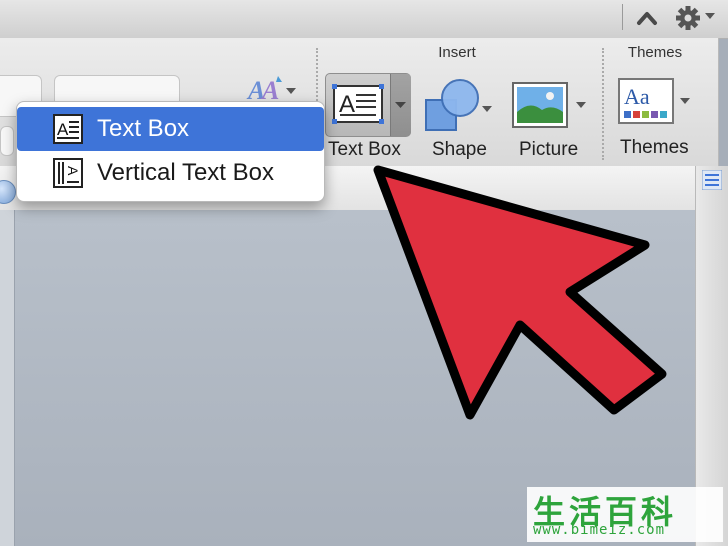 Image resolution: width=728 pixels, height=546 pixels. I want to click on view-toggle-icon, so click(712, 180).